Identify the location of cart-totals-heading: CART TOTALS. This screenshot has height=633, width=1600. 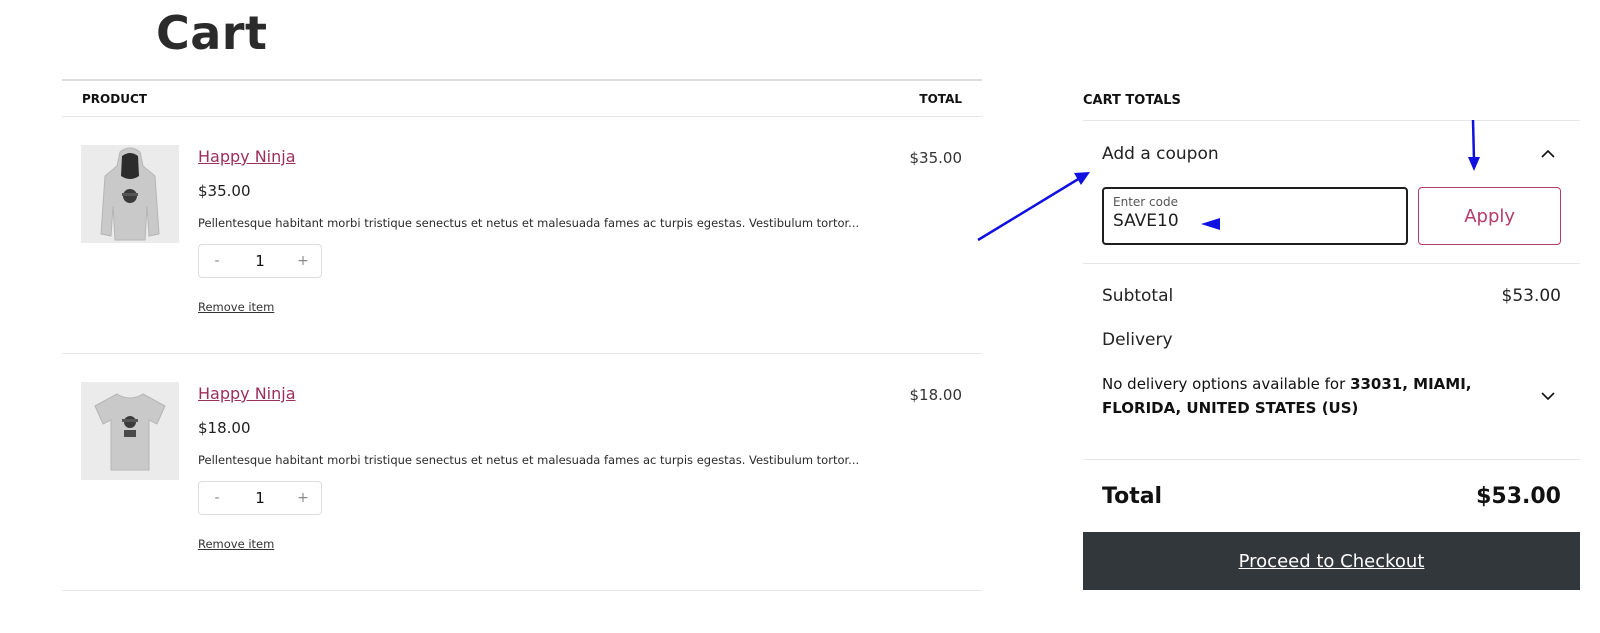
(1331, 100).